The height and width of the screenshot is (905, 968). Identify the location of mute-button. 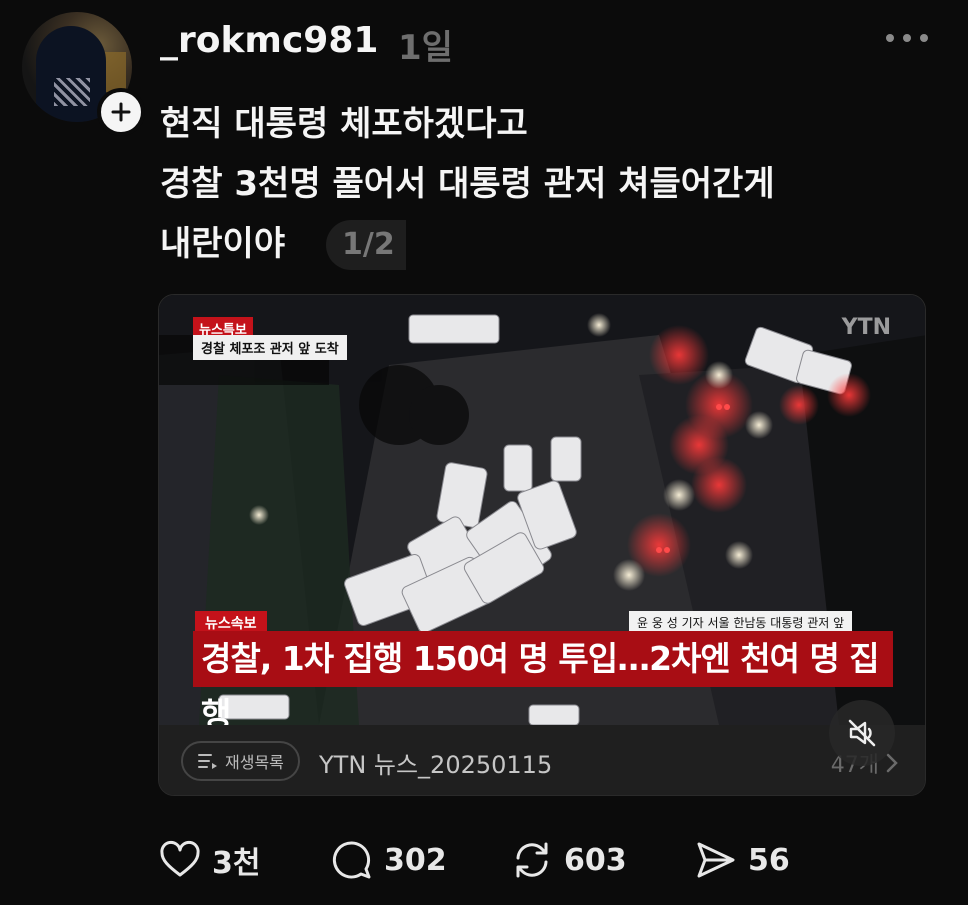
(862, 733).